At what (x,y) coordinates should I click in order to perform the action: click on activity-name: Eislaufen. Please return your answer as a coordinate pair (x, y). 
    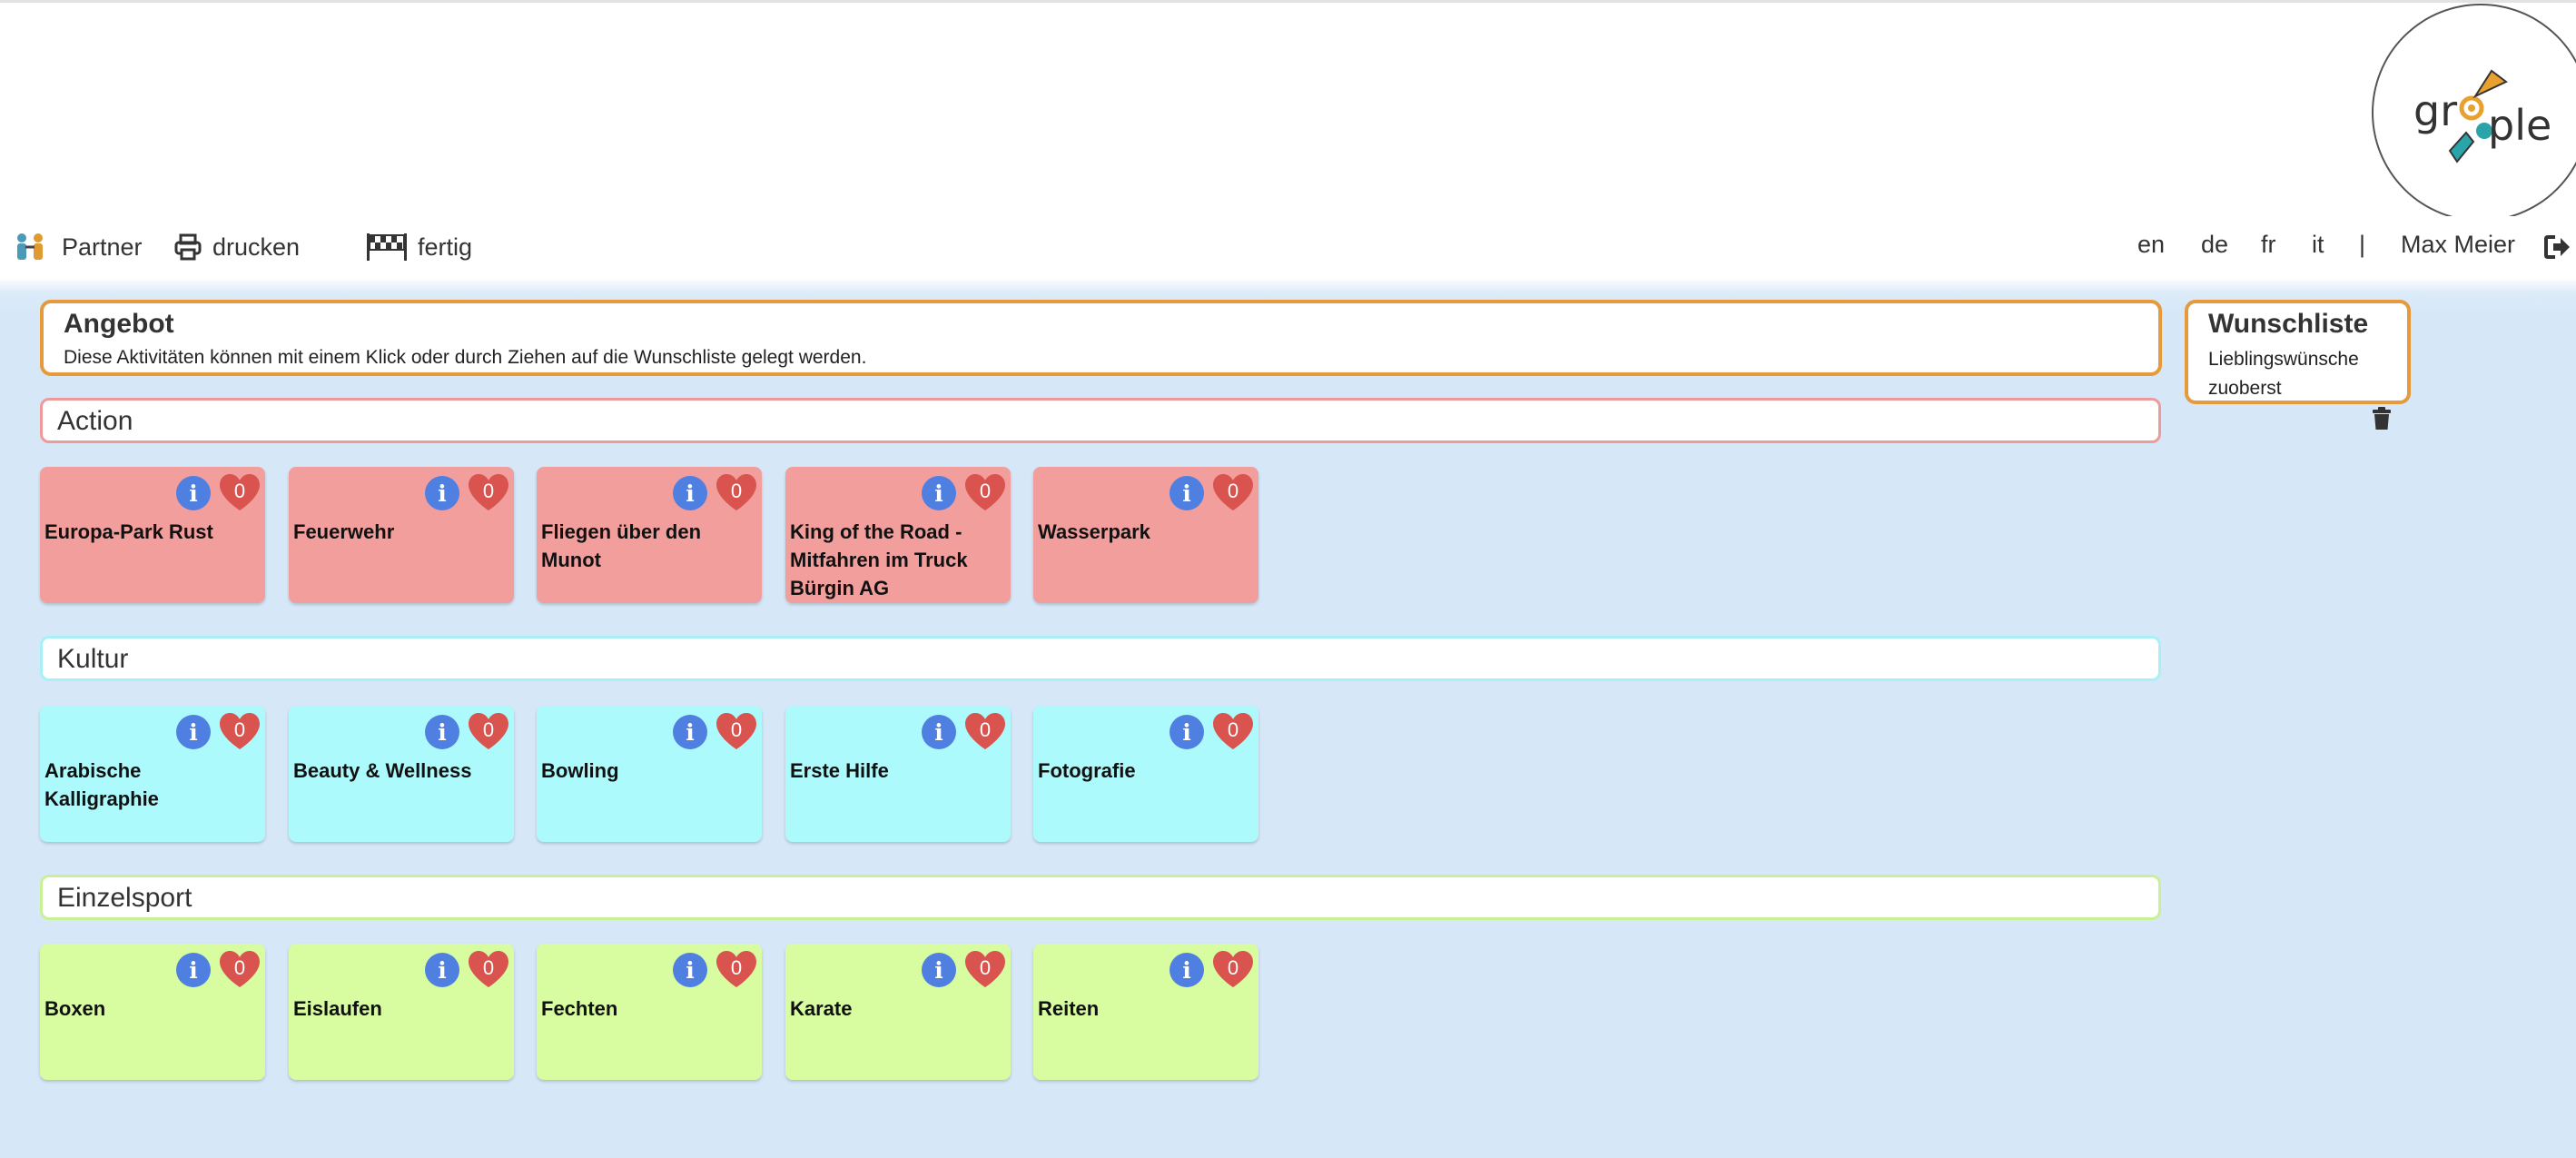
    Looking at the image, I should click on (337, 1008).